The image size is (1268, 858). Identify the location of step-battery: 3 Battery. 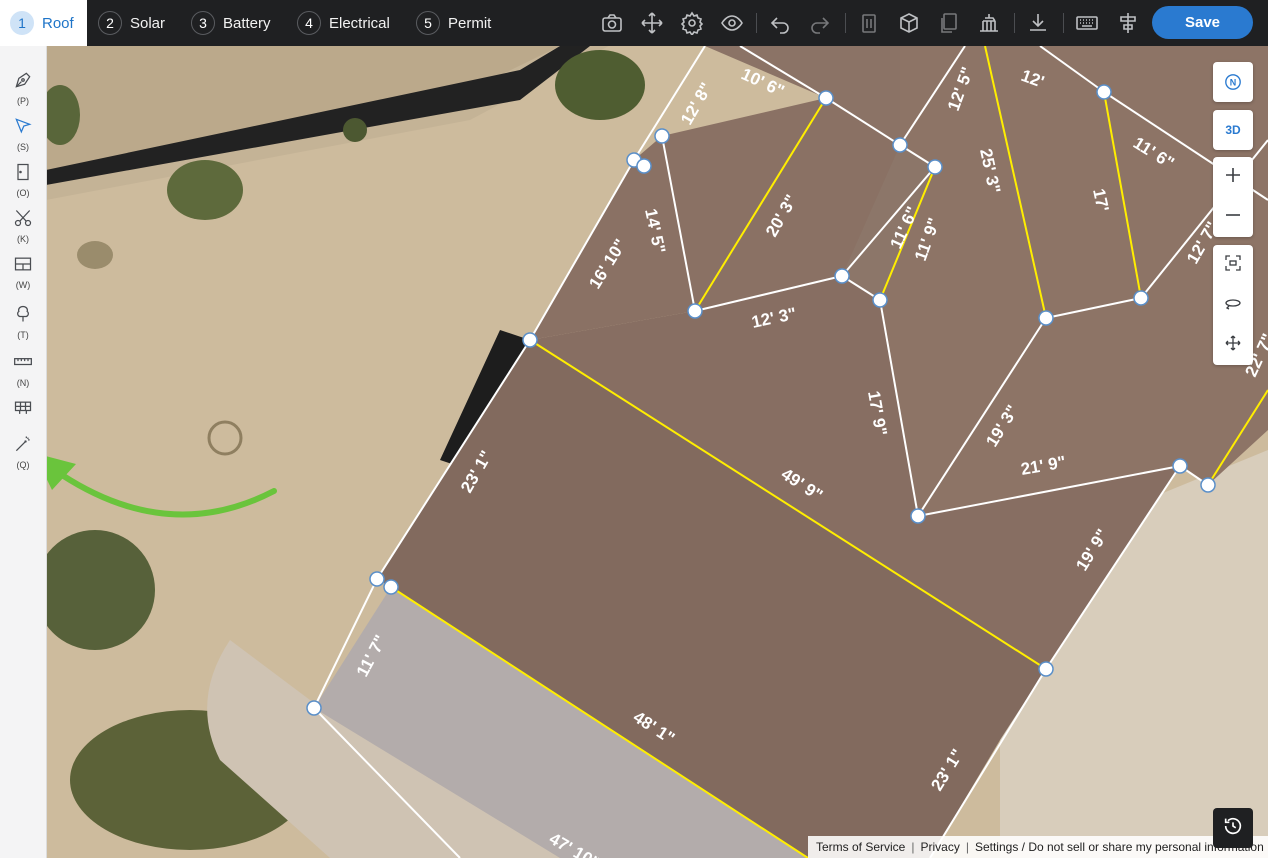
(231, 23).